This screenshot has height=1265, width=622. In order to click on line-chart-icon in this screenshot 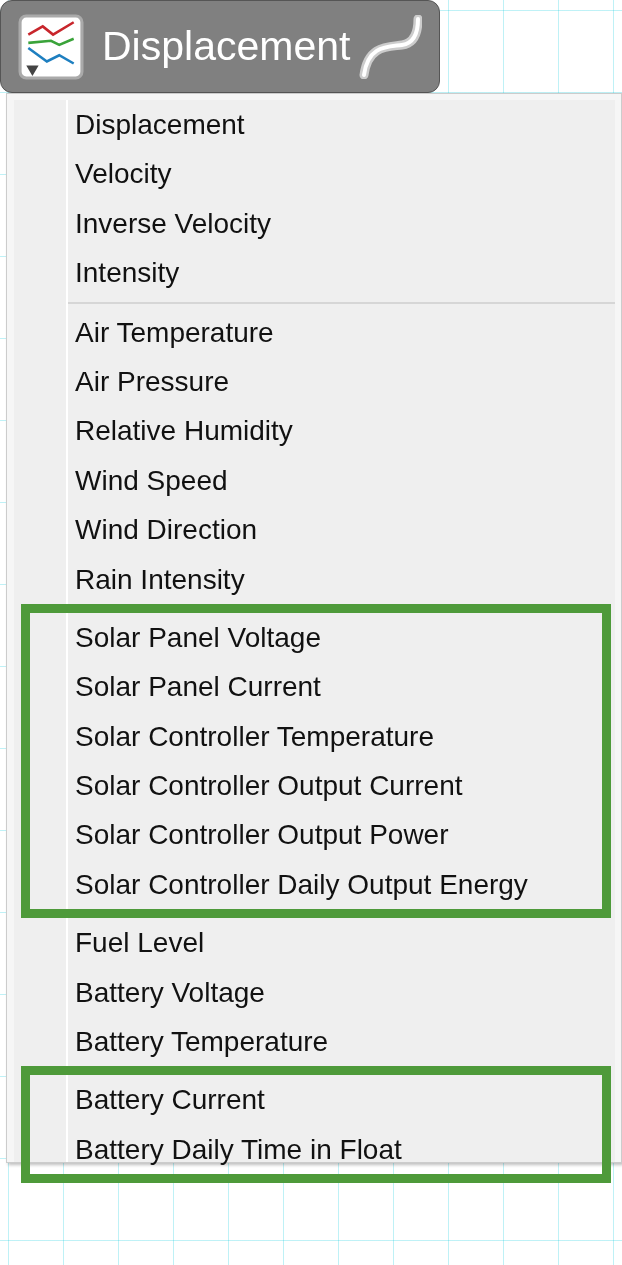, I will do `click(51, 46)`.